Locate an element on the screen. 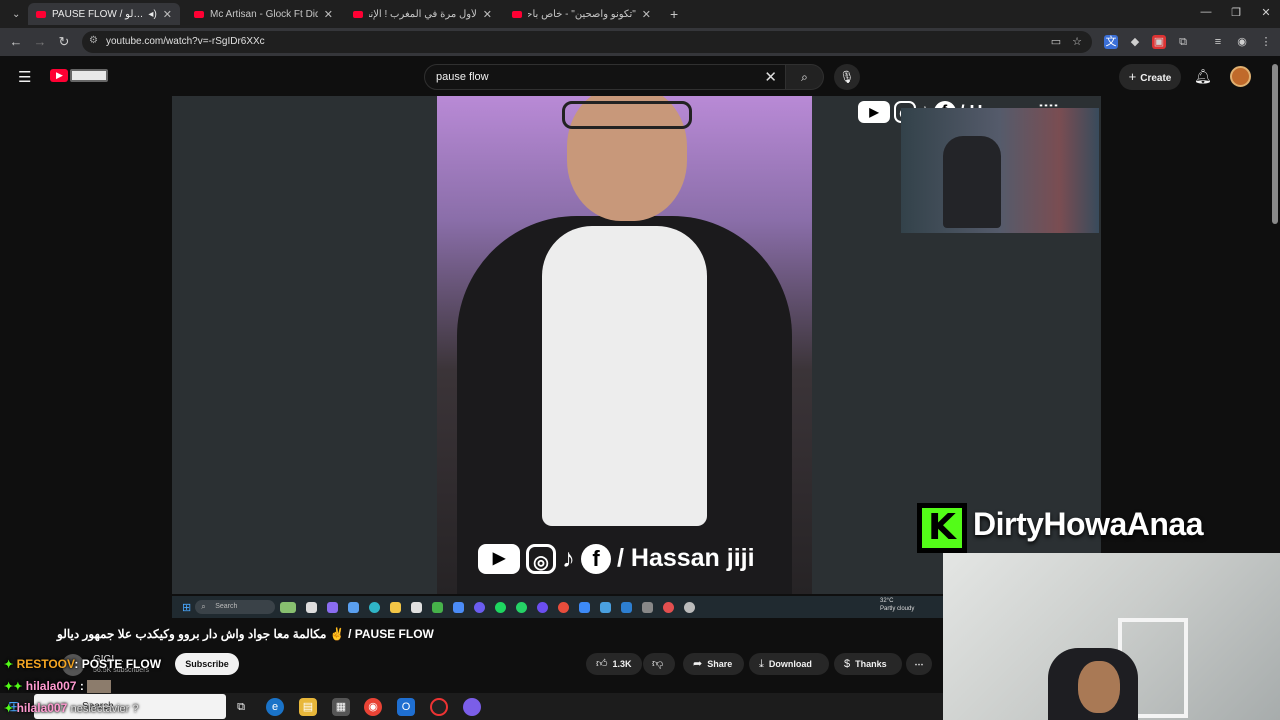 The height and width of the screenshot is (720, 1280). chat-user: RESTOOV is located at coordinates (45, 664).